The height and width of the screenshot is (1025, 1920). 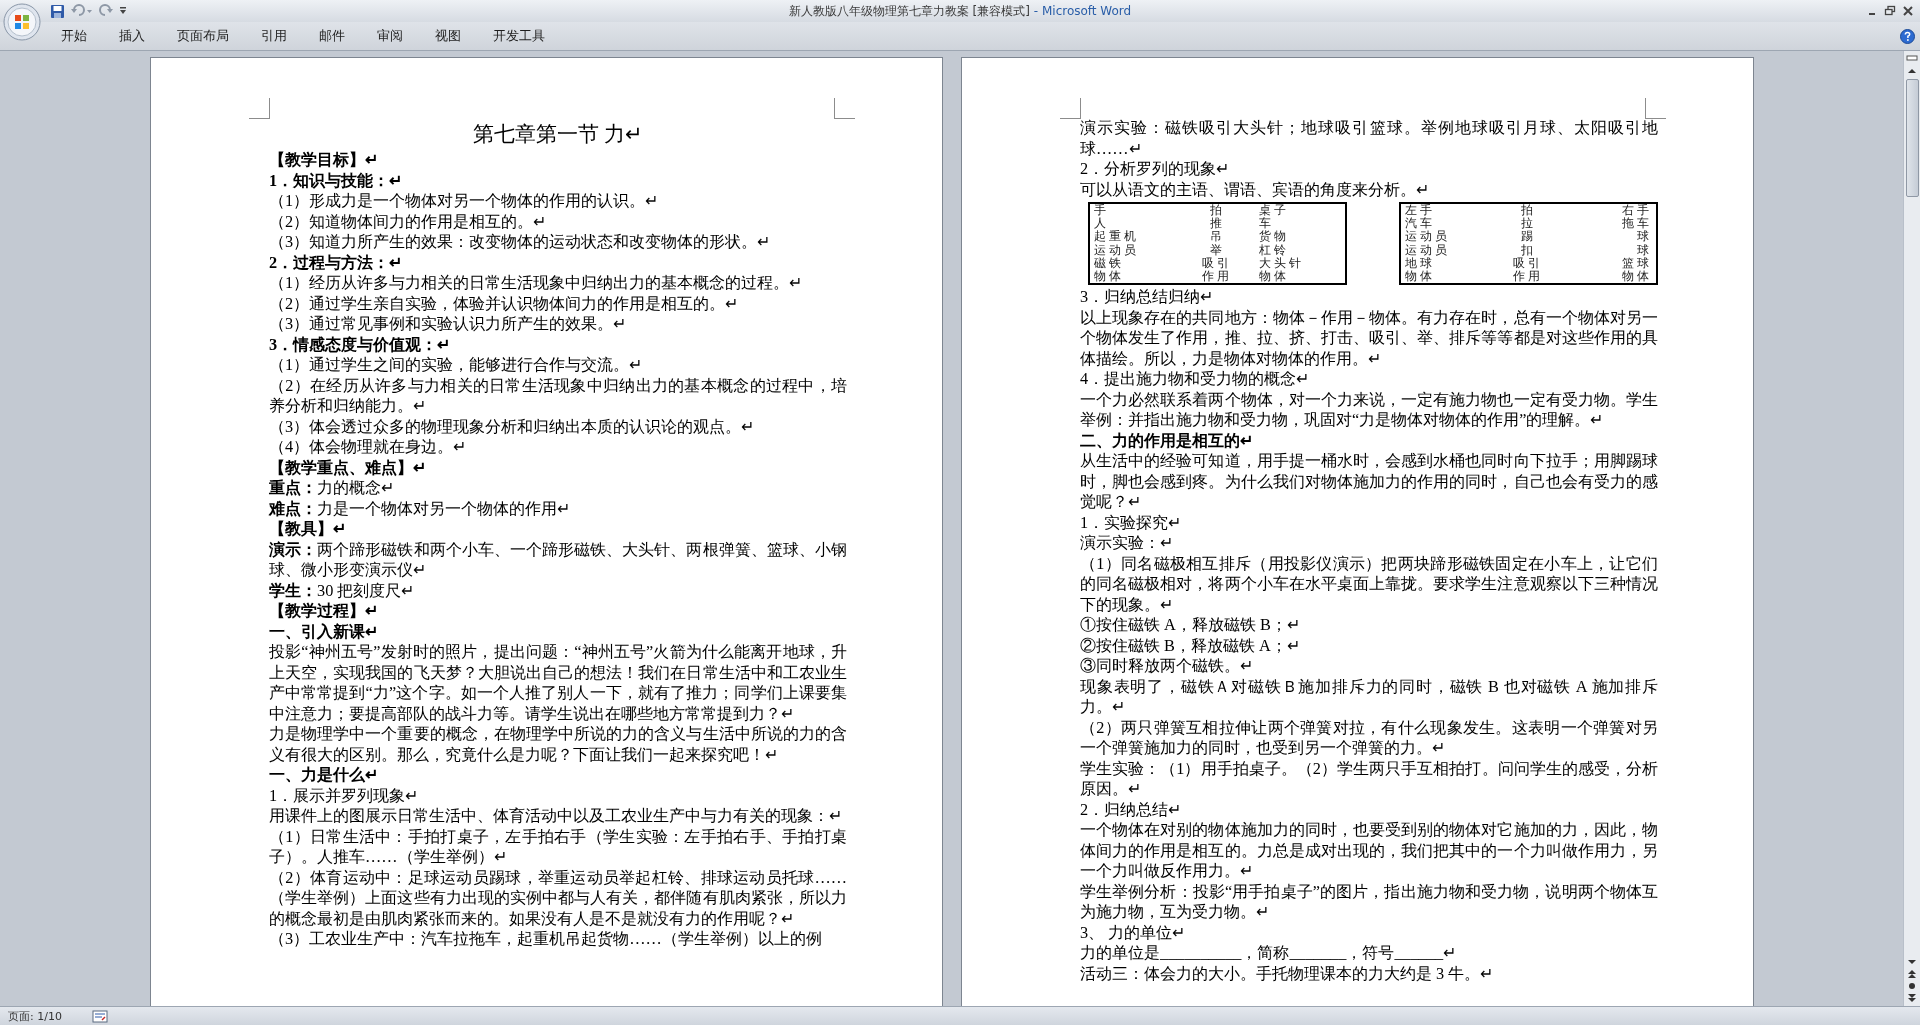 I want to click on ribbon-tab: 审阅, so click(x=390, y=36).